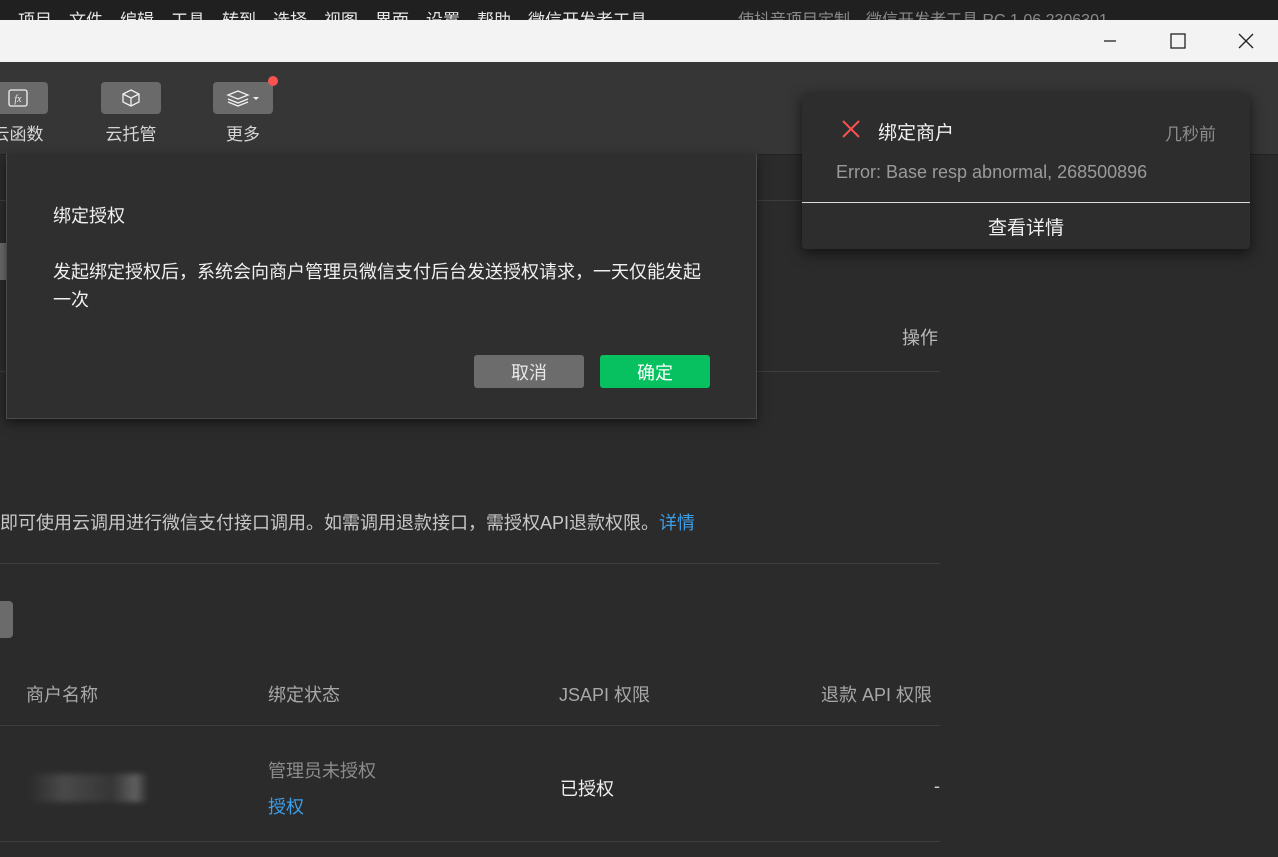 Image resolution: width=1278 pixels, height=857 pixels. I want to click on tool-label: 云托管, so click(131, 134).